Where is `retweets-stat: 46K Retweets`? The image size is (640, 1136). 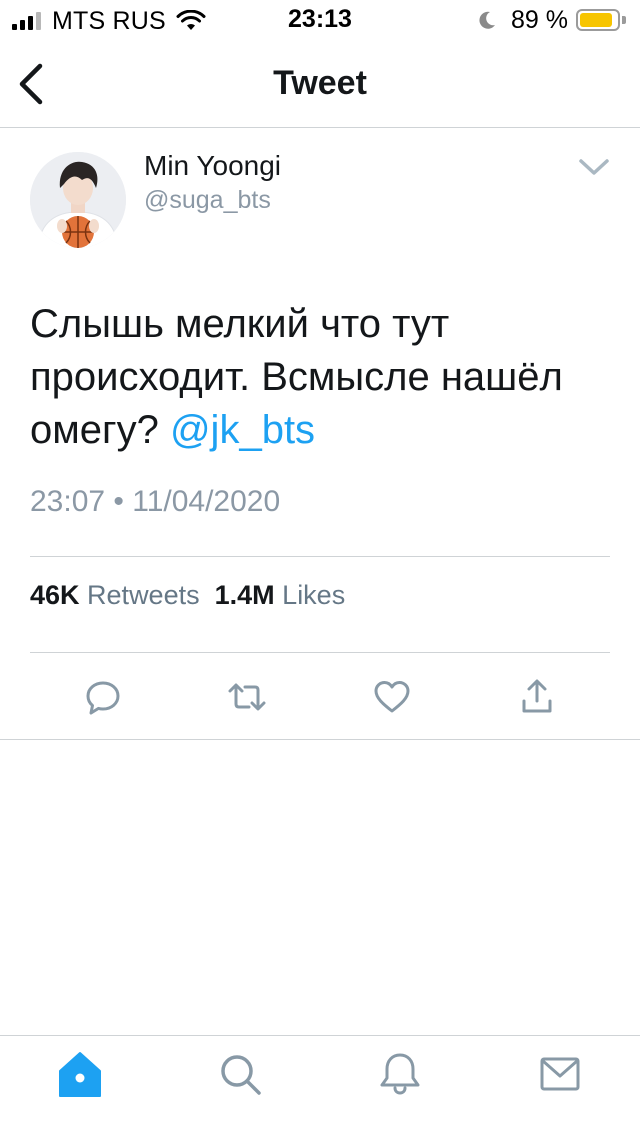
retweets-stat: 46K Retweets is located at coordinates (115, 595).